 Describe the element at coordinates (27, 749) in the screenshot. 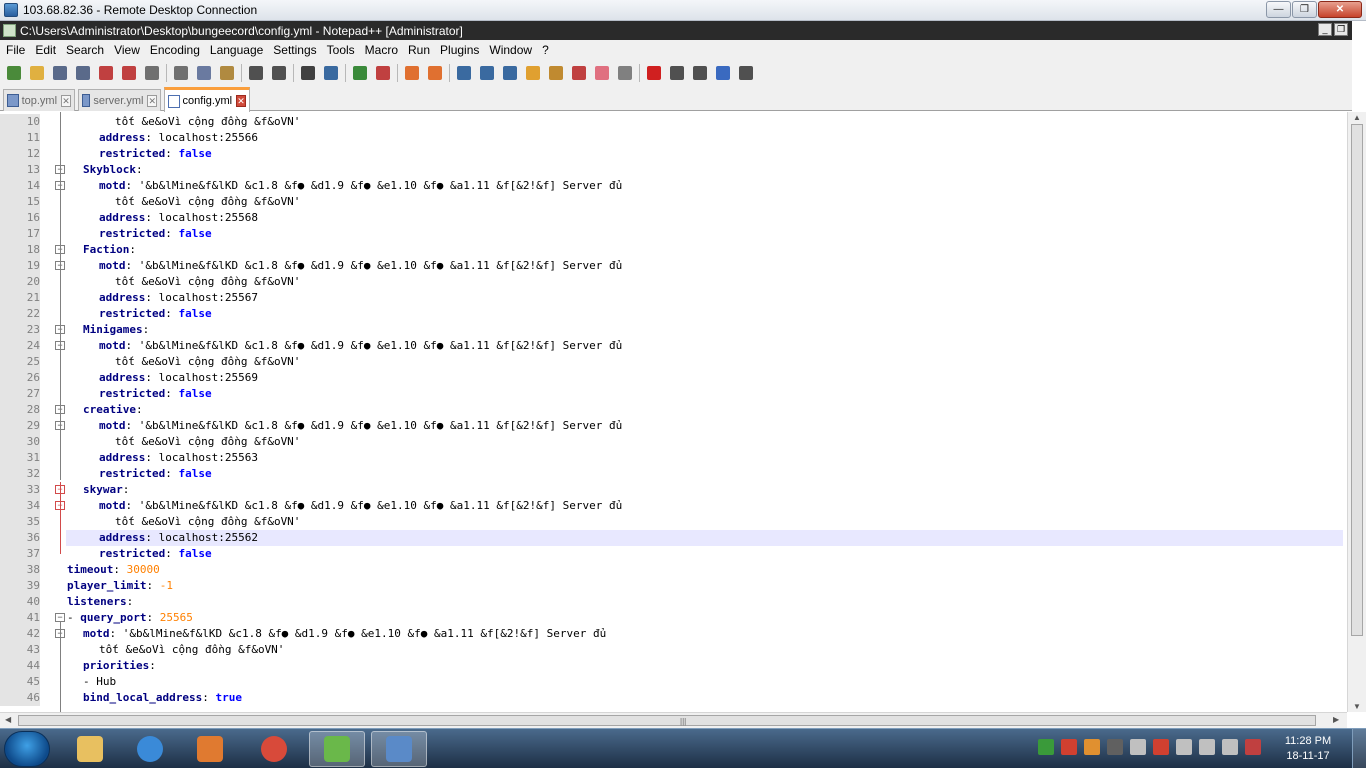

I see `start-button` at that location.